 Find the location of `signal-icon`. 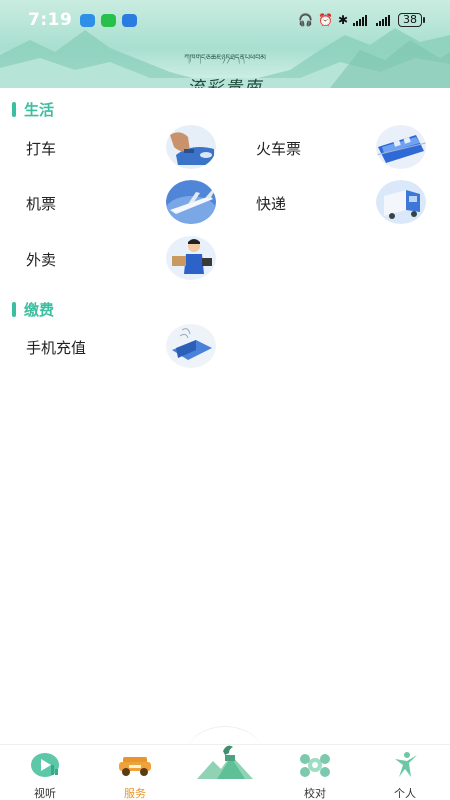

signal-icon is located at coordinates (360, 20).